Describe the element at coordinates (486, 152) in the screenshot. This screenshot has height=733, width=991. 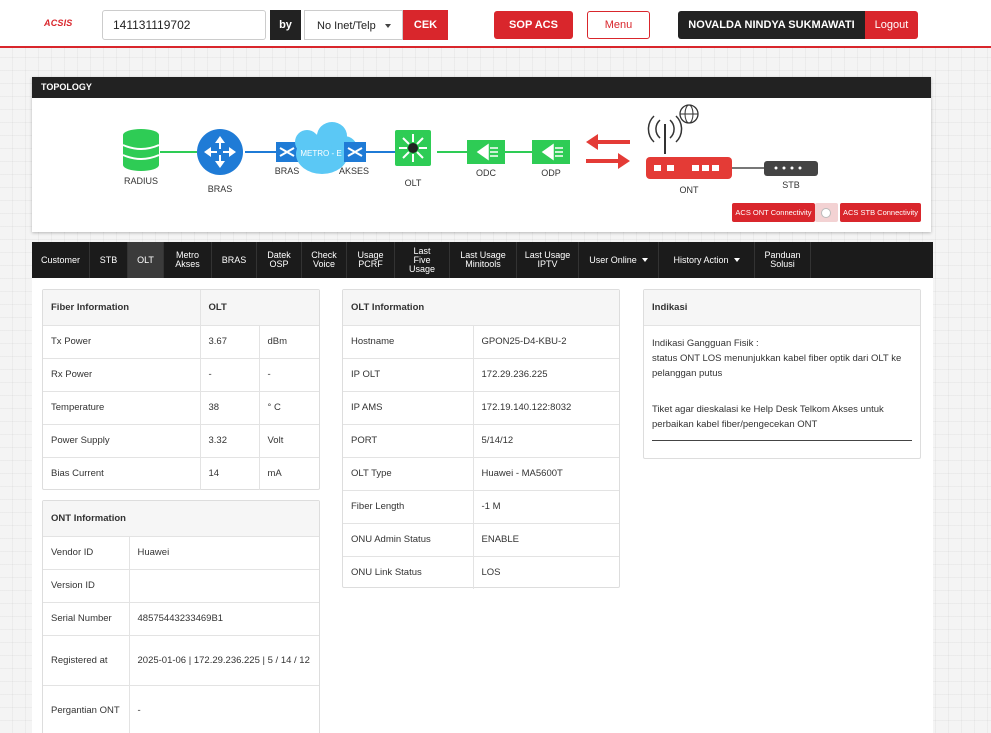
I see `odc-icon` at that location.